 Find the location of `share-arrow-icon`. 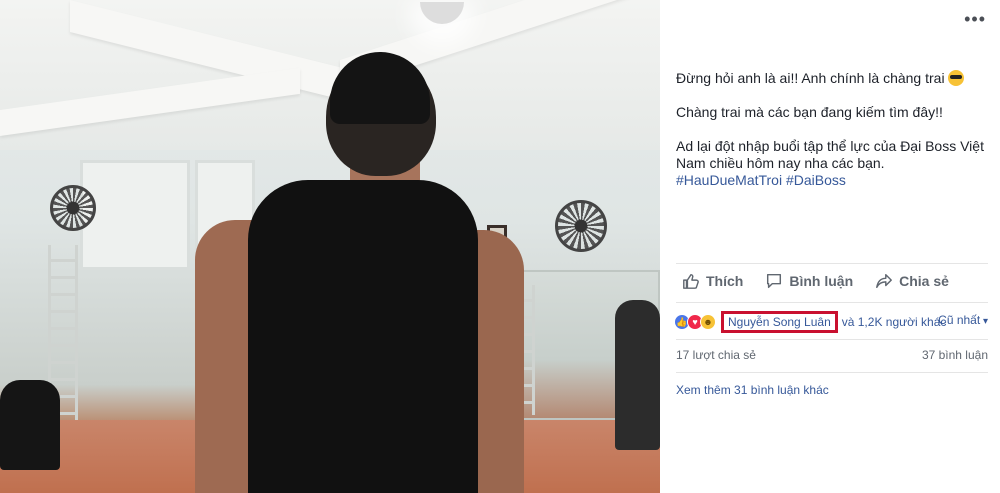

share-arrow-icon is located at coordinates (884, 281).